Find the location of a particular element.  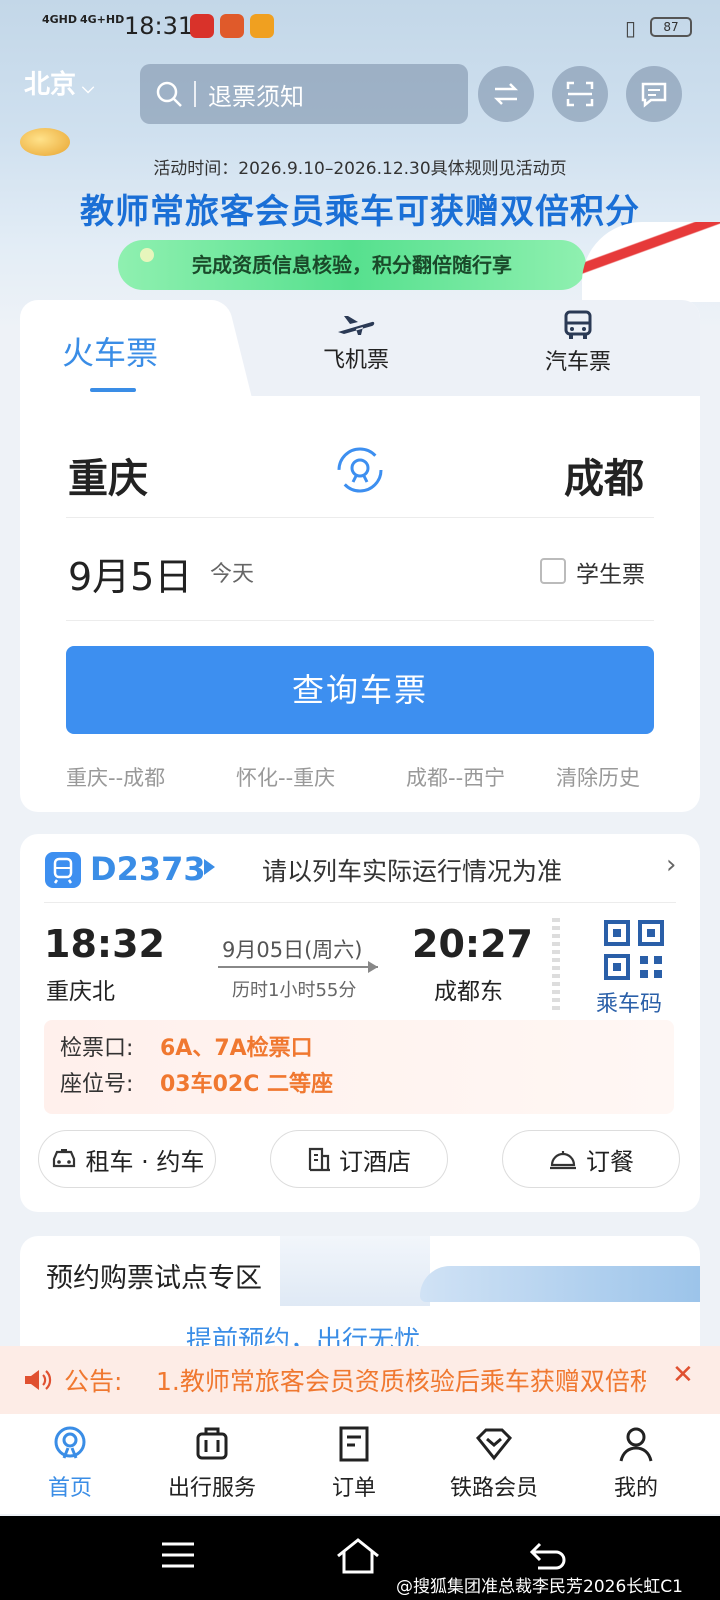

food-cloche-icon is located at coordinates (563, 1160).